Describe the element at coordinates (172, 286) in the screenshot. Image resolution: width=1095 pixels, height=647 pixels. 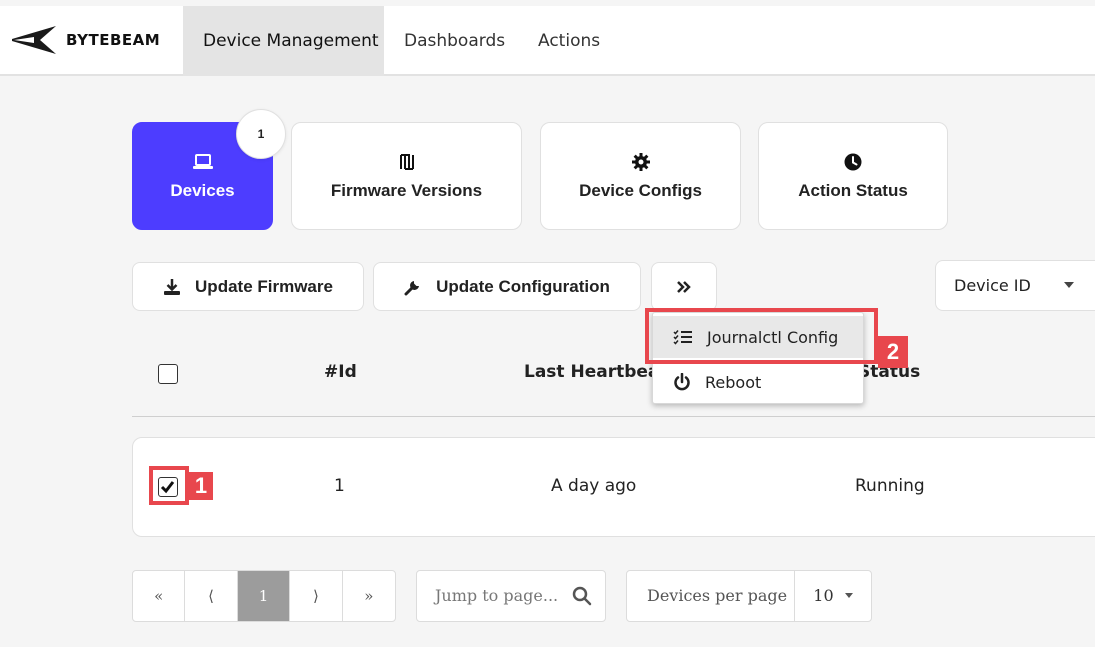
I see `download-icon` at that location.